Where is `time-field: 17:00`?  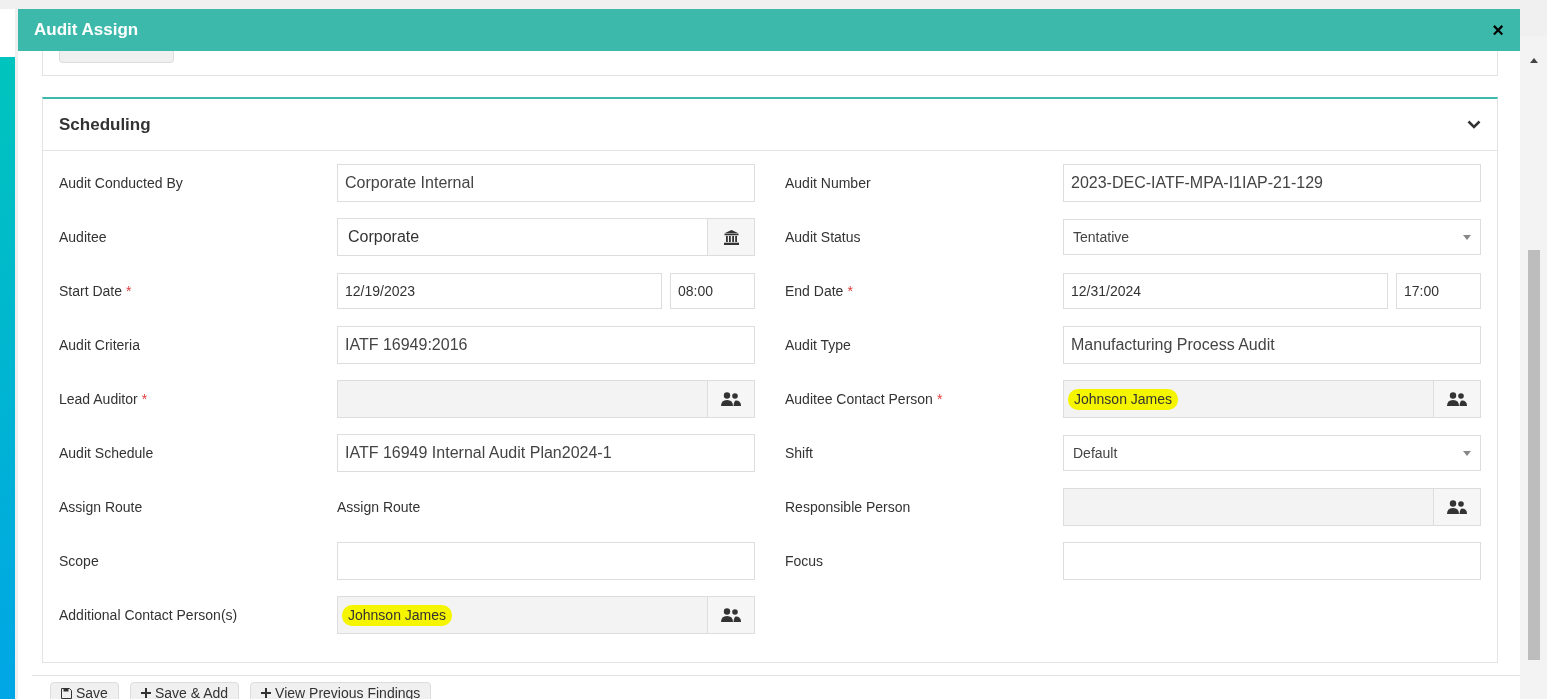 time-field: 17:00 is located at coordinates (1438, 291).